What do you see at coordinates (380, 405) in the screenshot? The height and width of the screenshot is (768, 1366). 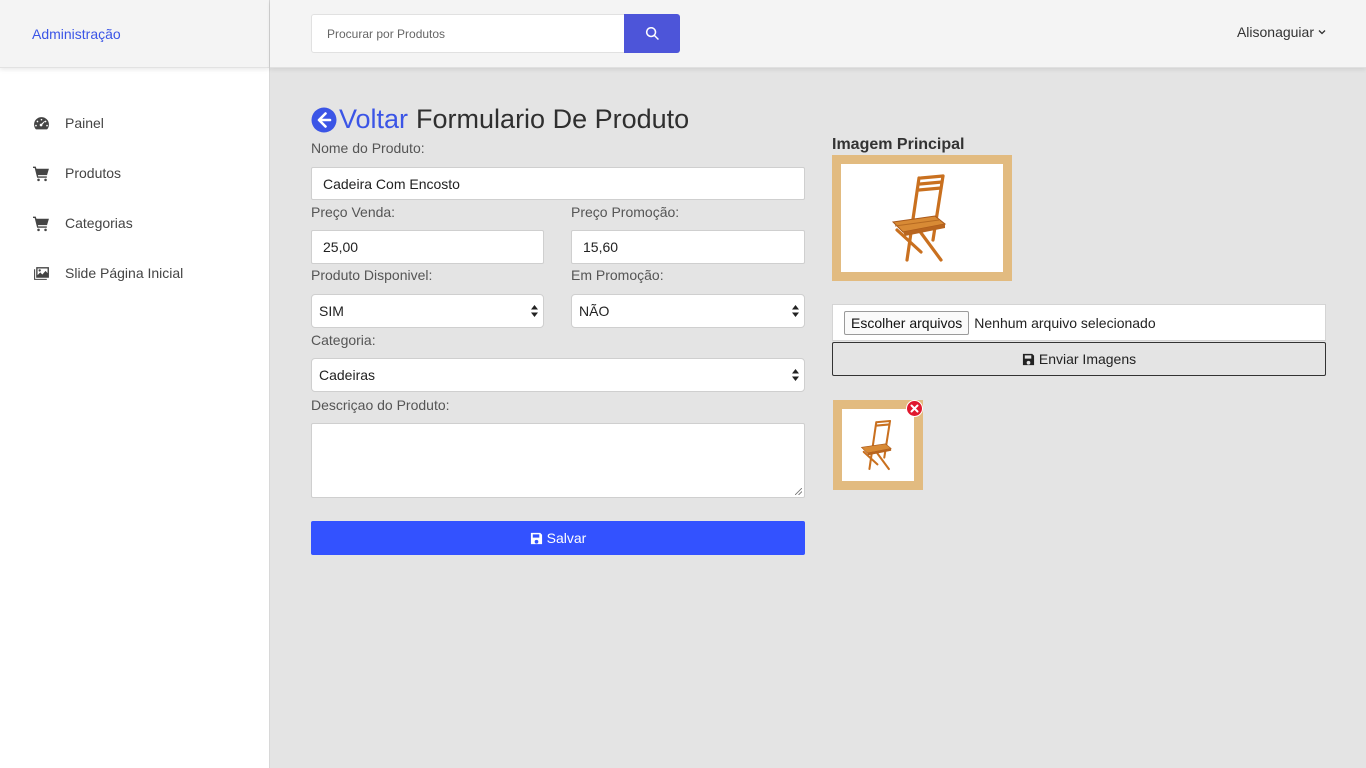 I see `description-label: Descriçao do Produto:` at bounding box center [380, 405].